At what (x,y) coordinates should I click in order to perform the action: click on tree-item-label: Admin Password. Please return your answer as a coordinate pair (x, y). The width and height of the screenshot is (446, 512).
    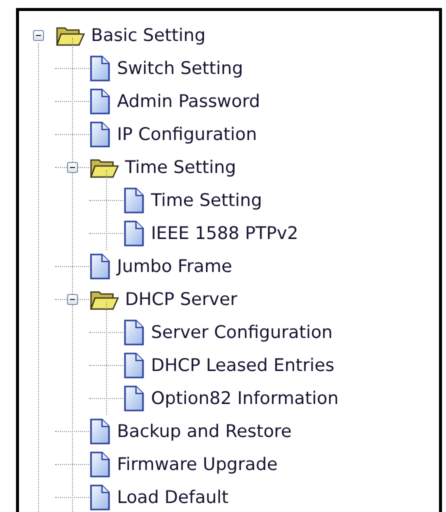
    Looking at the image, I should click on (188, 102).